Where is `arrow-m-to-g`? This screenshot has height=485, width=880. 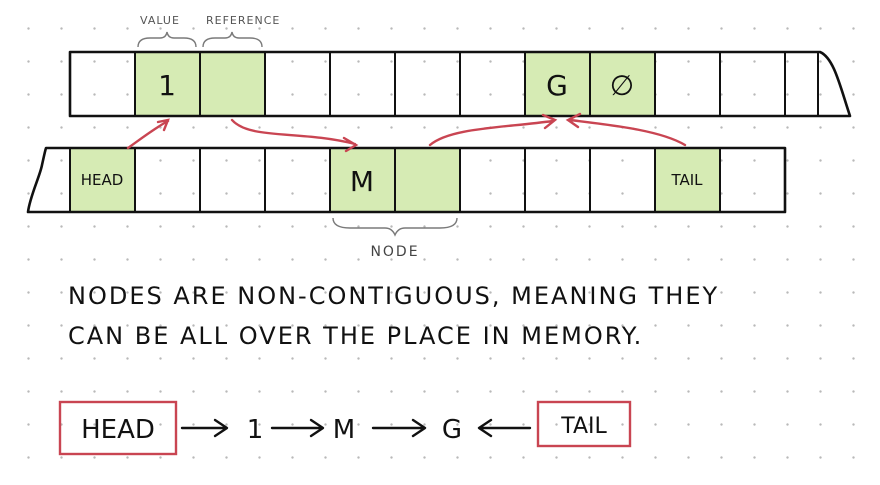
arrow-m-to-g is located at coordinates (493, 130).